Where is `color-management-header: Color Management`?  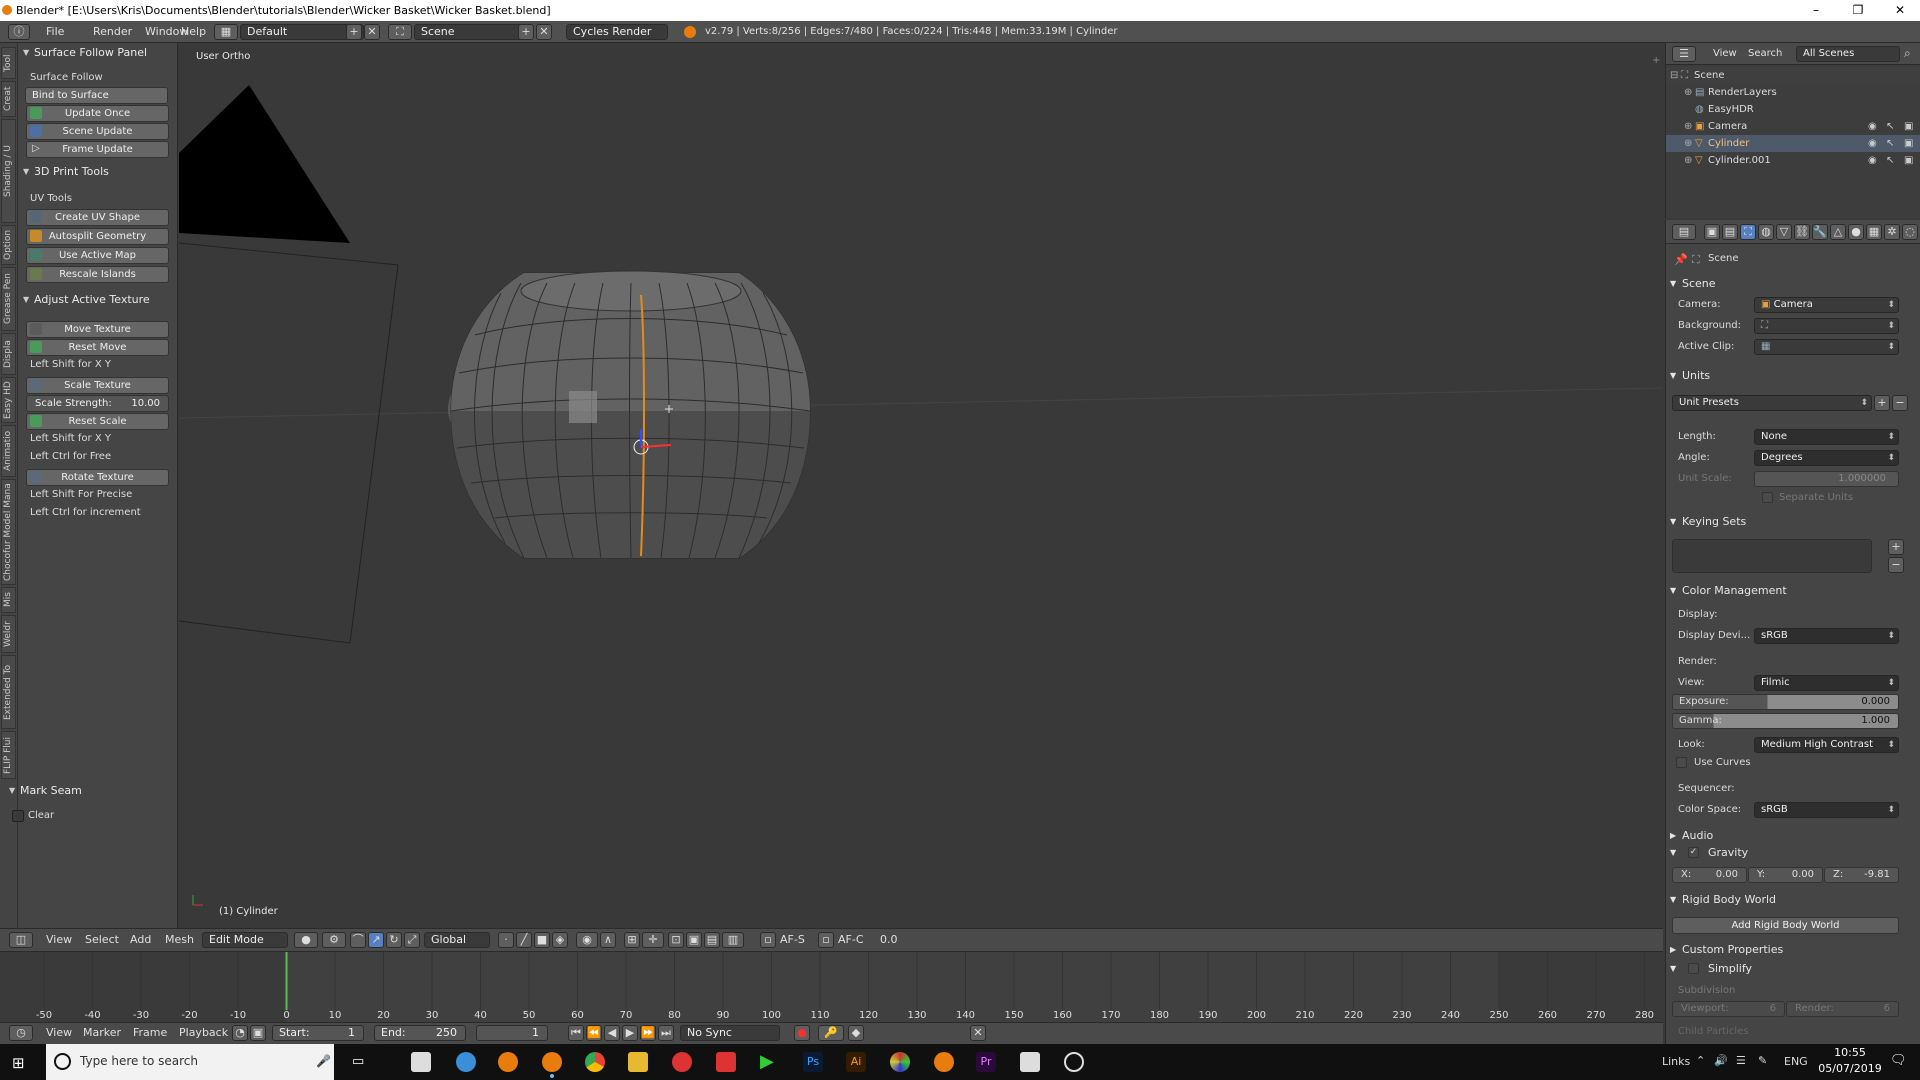 color-management-header: Color Management is located at coordinates (1728, 591).